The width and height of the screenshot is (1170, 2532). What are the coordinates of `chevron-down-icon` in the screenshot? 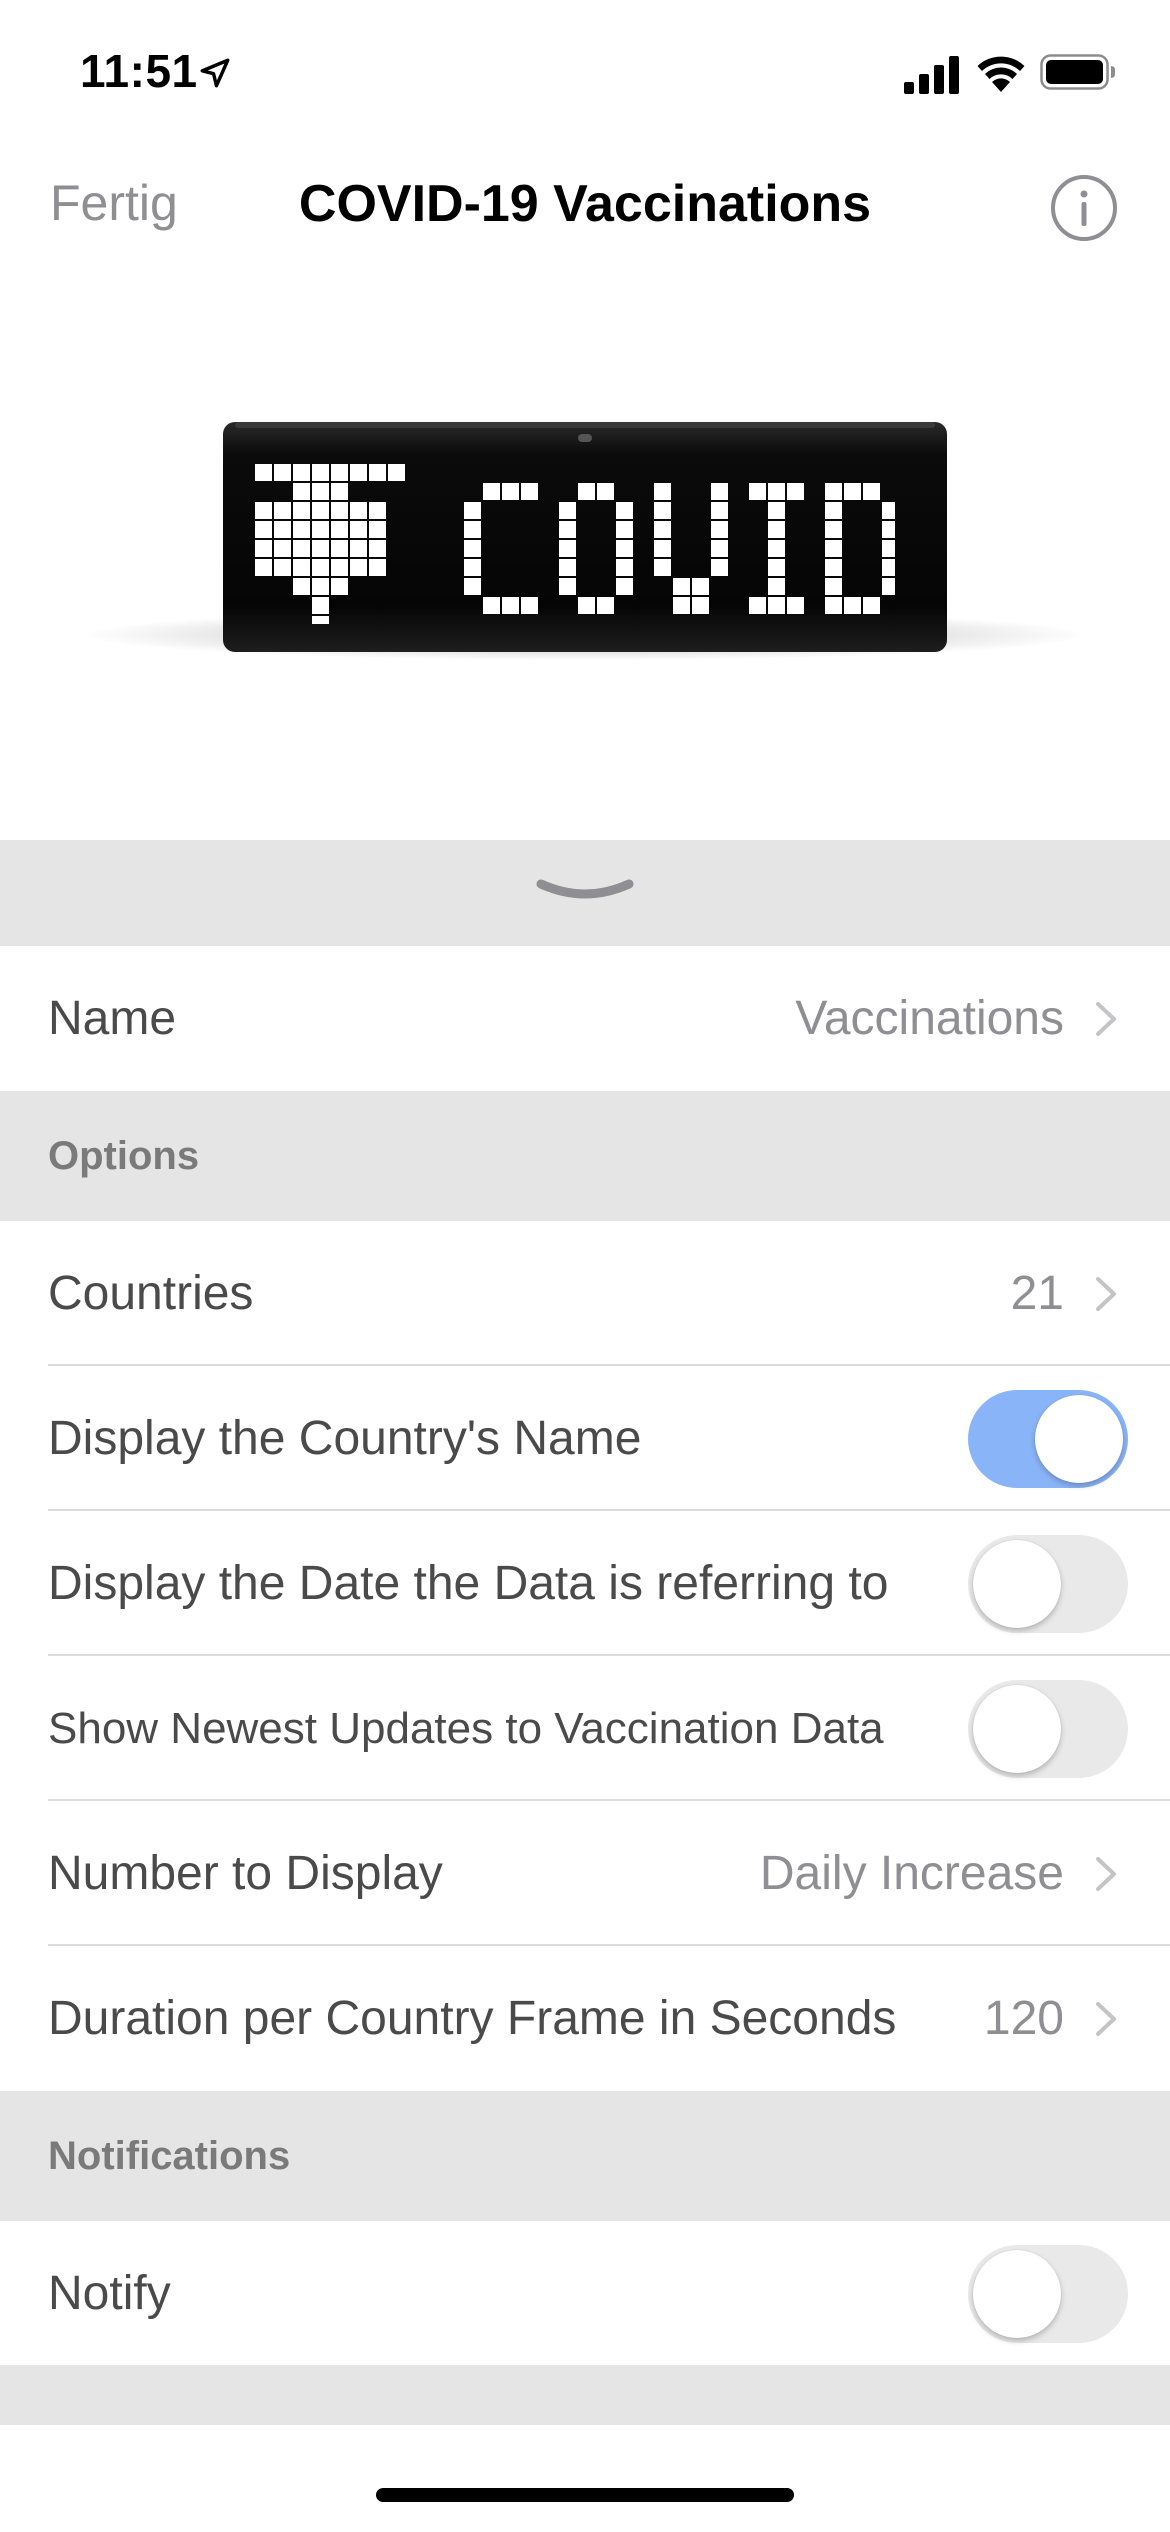 It's located at (585, 889).